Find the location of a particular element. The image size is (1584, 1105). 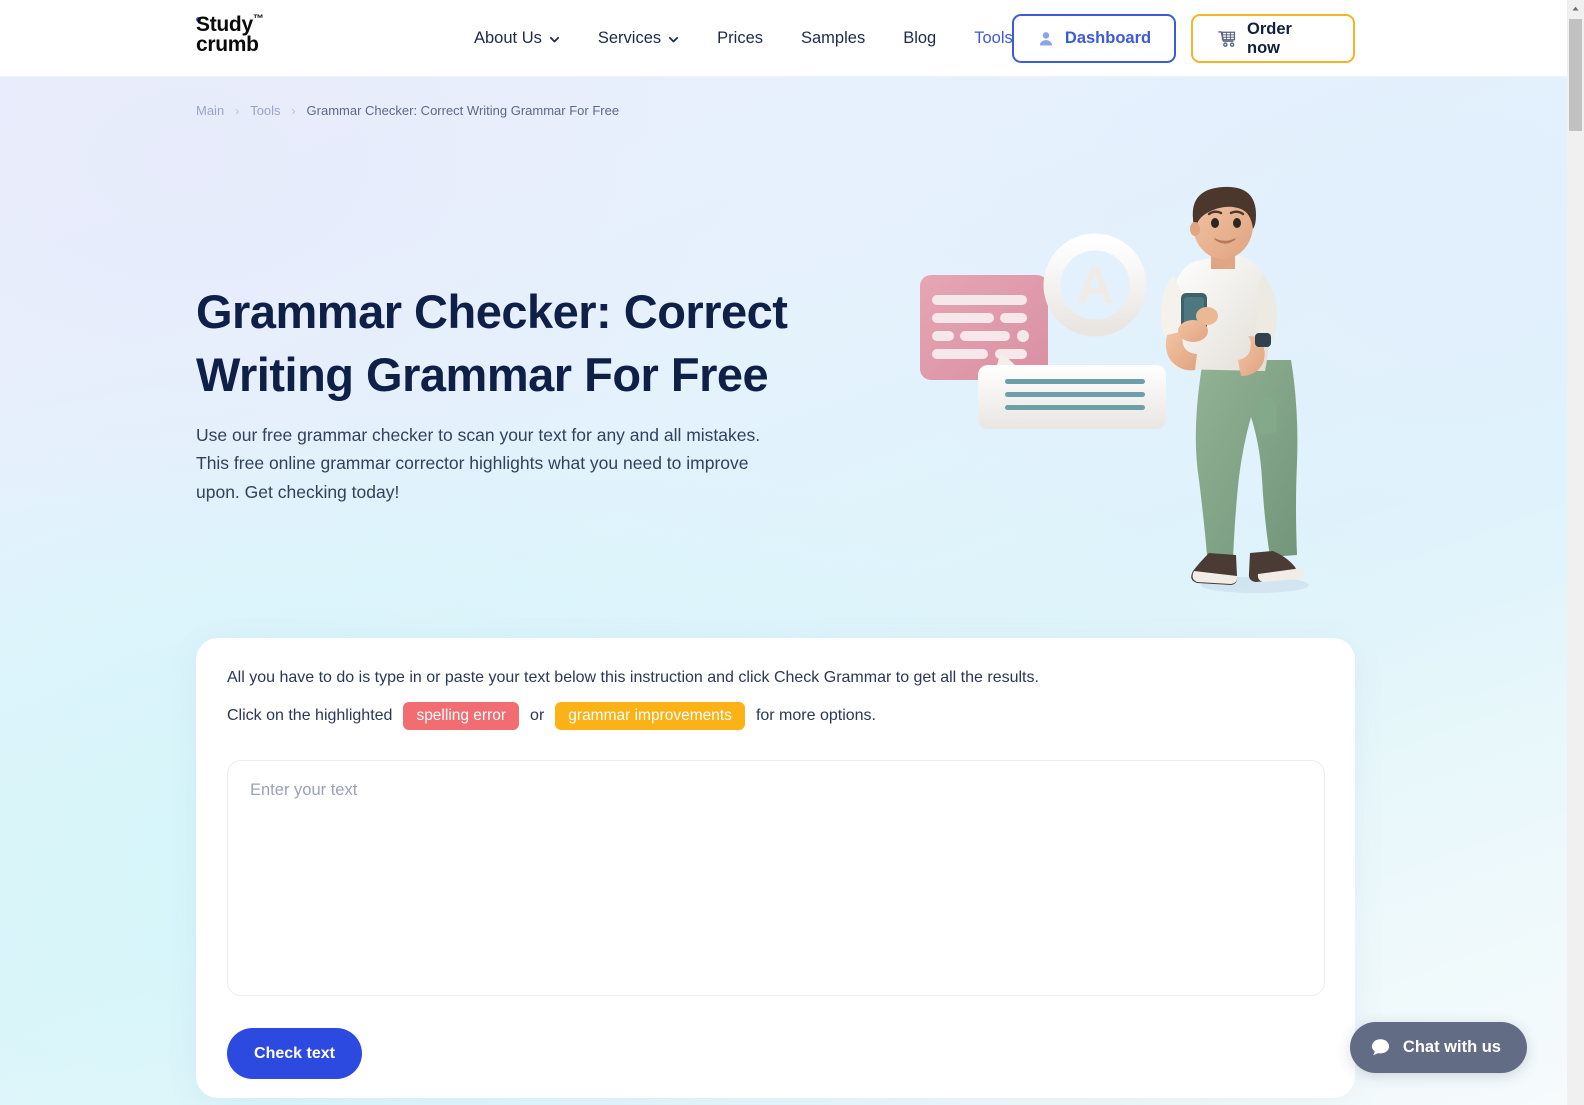

hero-illustration: A is located at coordinates (1130, 392).